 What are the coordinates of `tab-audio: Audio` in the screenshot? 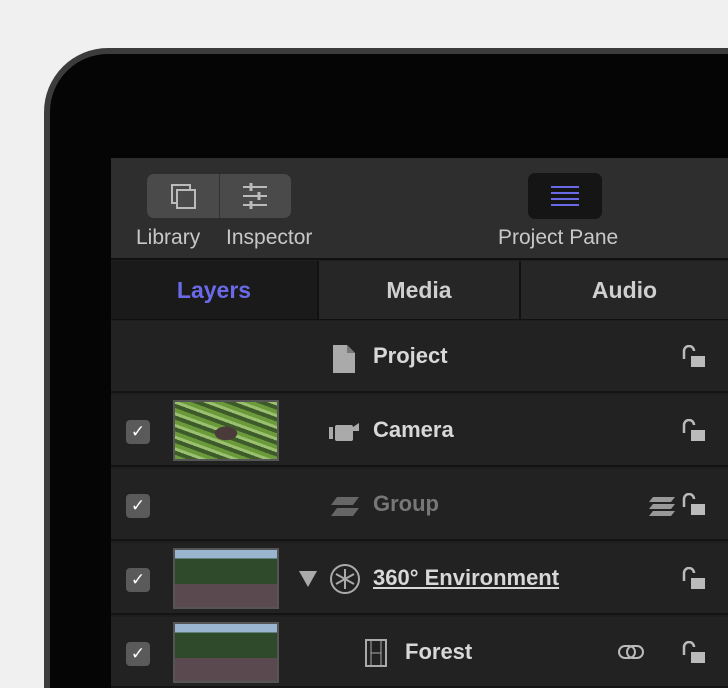 It's located at (624, 290).